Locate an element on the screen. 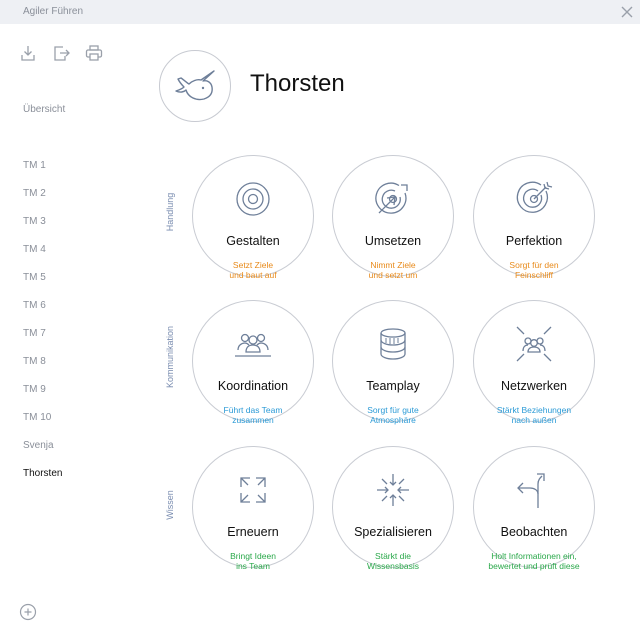  card-title: Erneuern is located at coordinates (253, 532).